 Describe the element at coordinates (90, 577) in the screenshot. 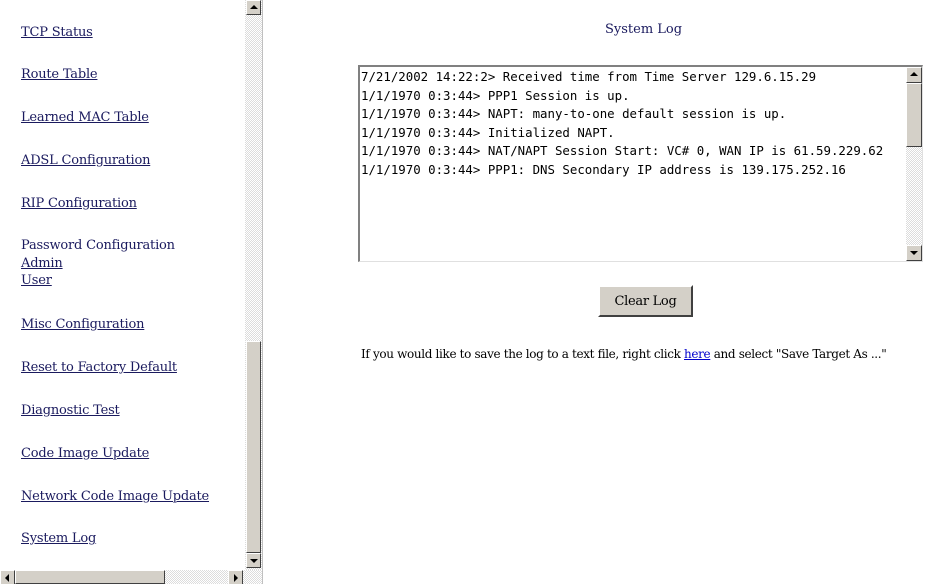

I see `nav-hscroll-thumb` at that location.